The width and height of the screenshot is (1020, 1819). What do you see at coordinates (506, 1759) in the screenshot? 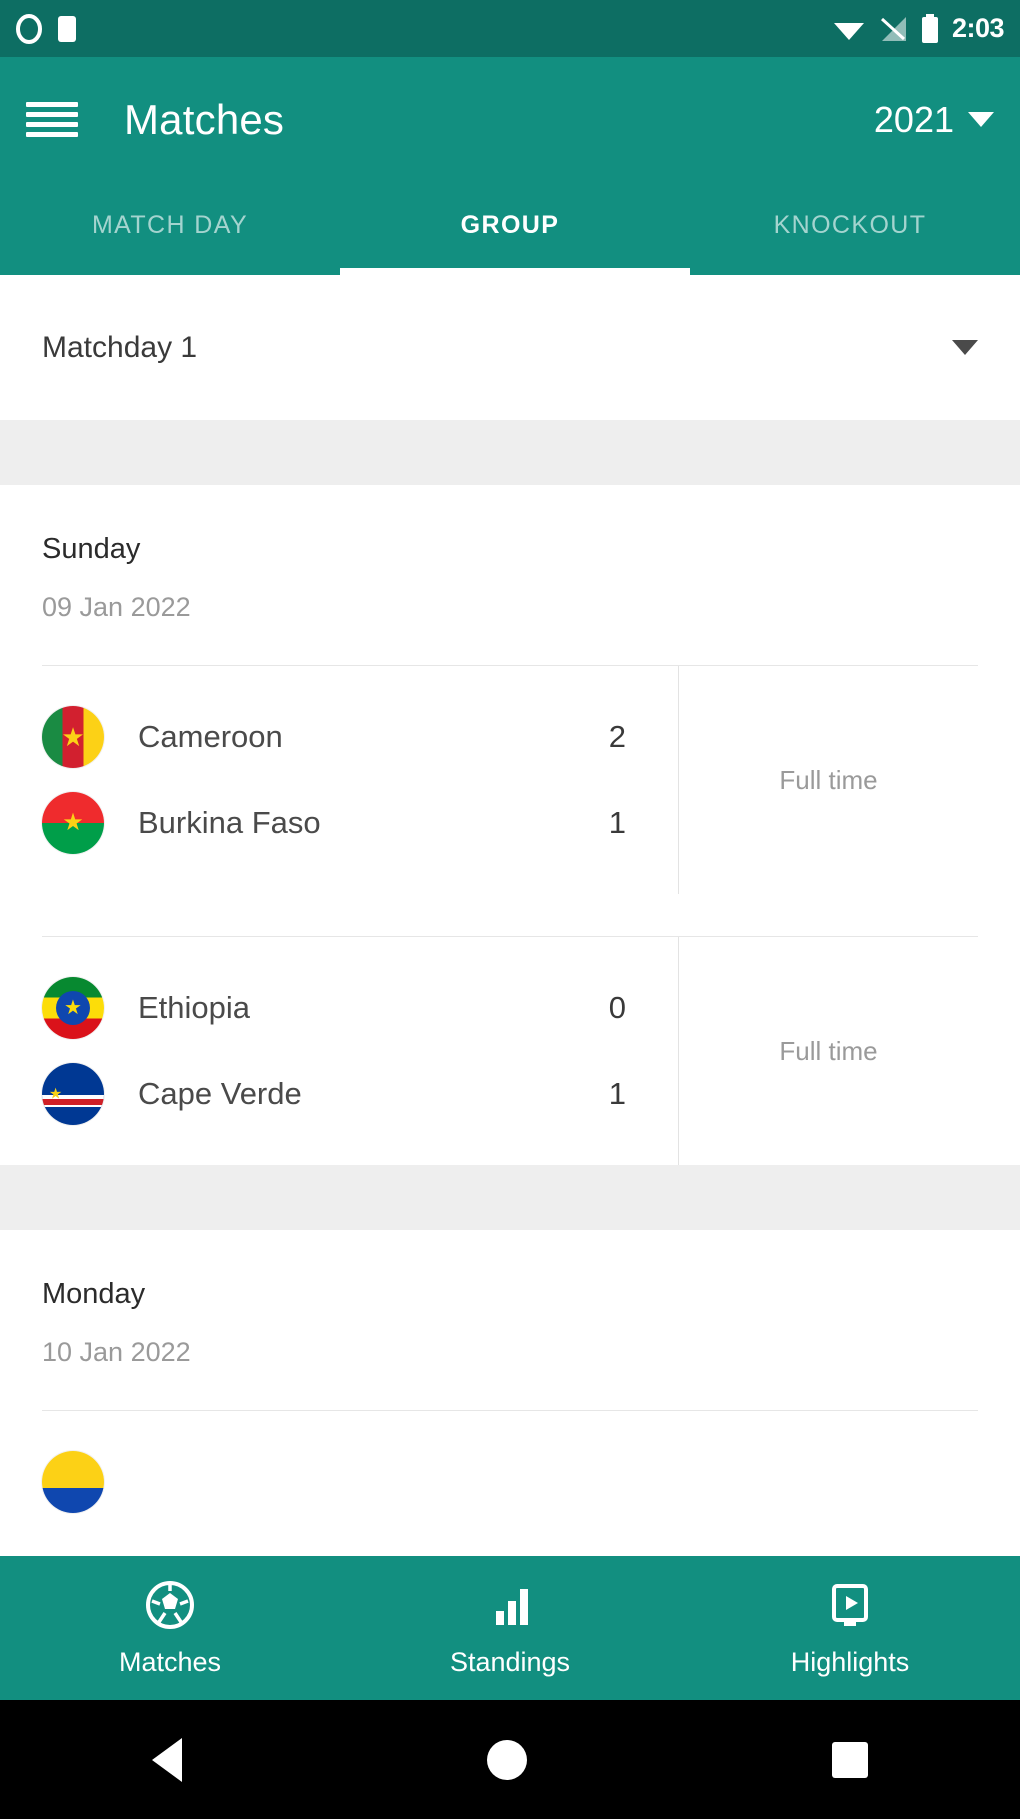
I see `home-circle-icon` at bounding box center [506, 1759].